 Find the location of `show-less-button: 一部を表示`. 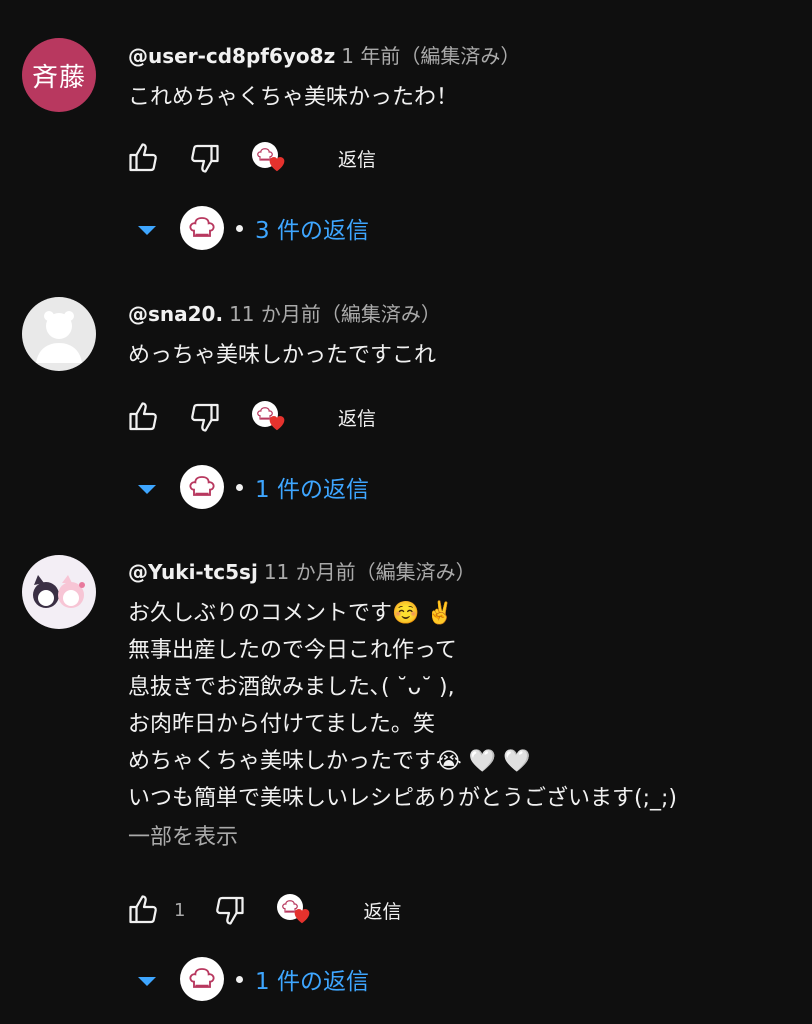

show-less-button: 一部を表示 is located at coordinates (460, 838).